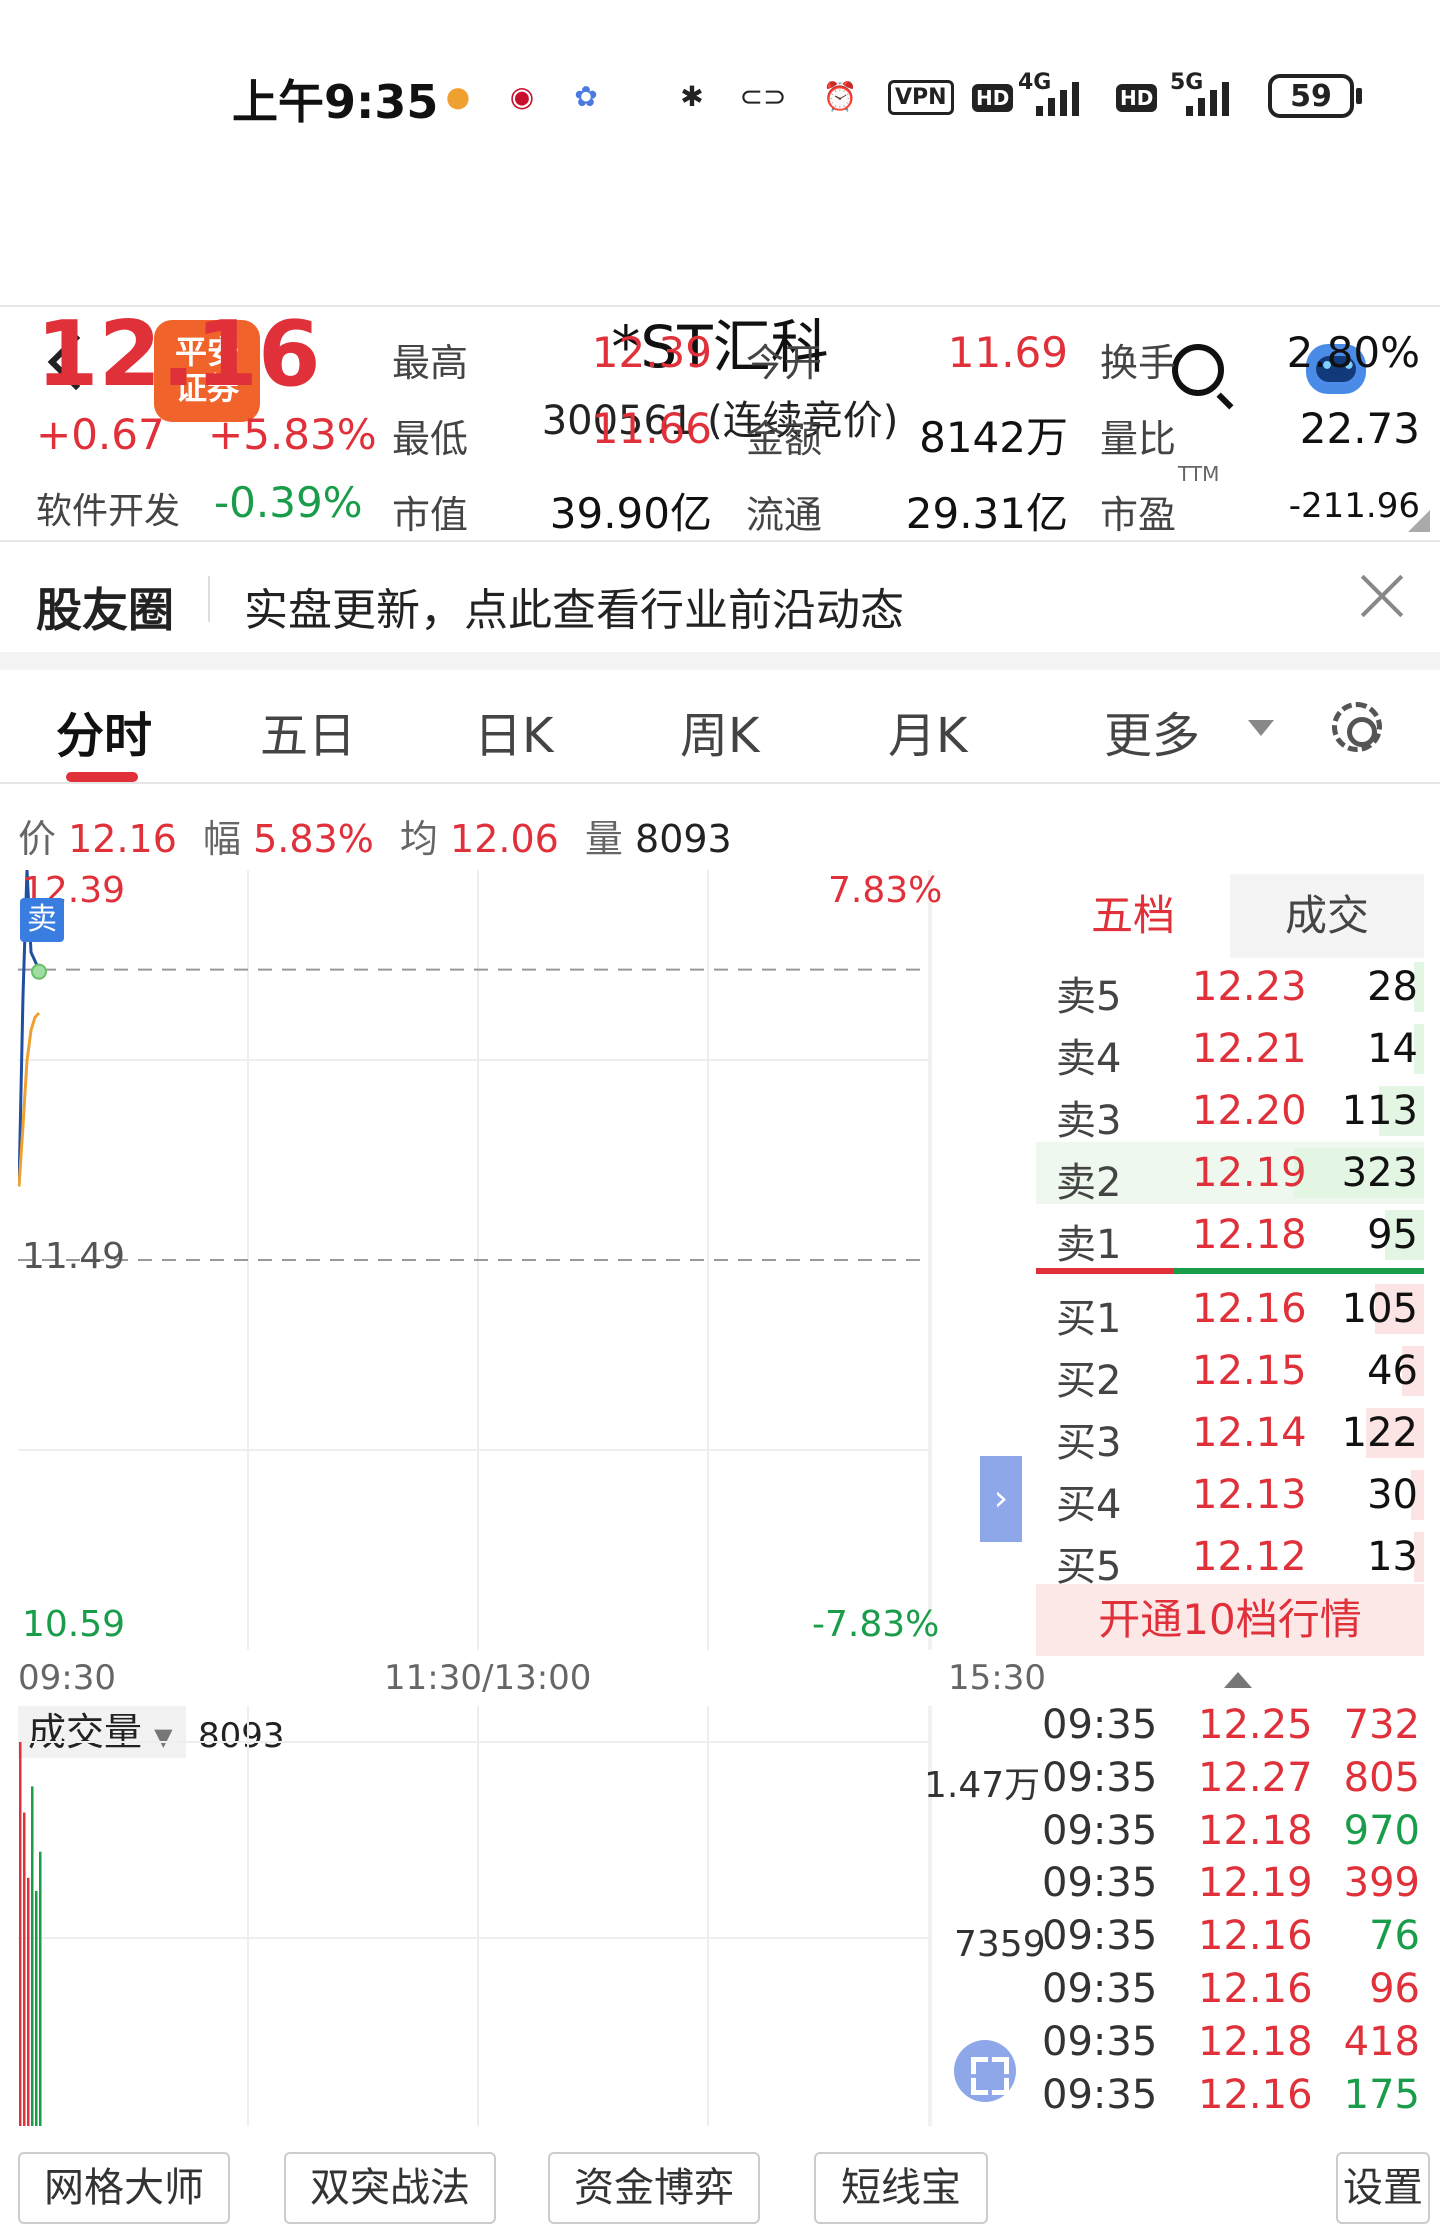 Image resolution: width=1440 pixels, height=2239 pixels. Describe the element at coordinates (885, 890) in the screenshot. I see `pct-axis-high: 7.83%` at that location.